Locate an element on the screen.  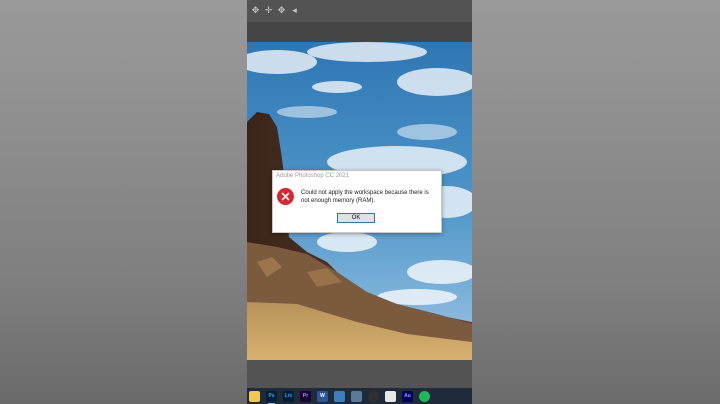
notepad-icon is located at coordinates (390, 396).